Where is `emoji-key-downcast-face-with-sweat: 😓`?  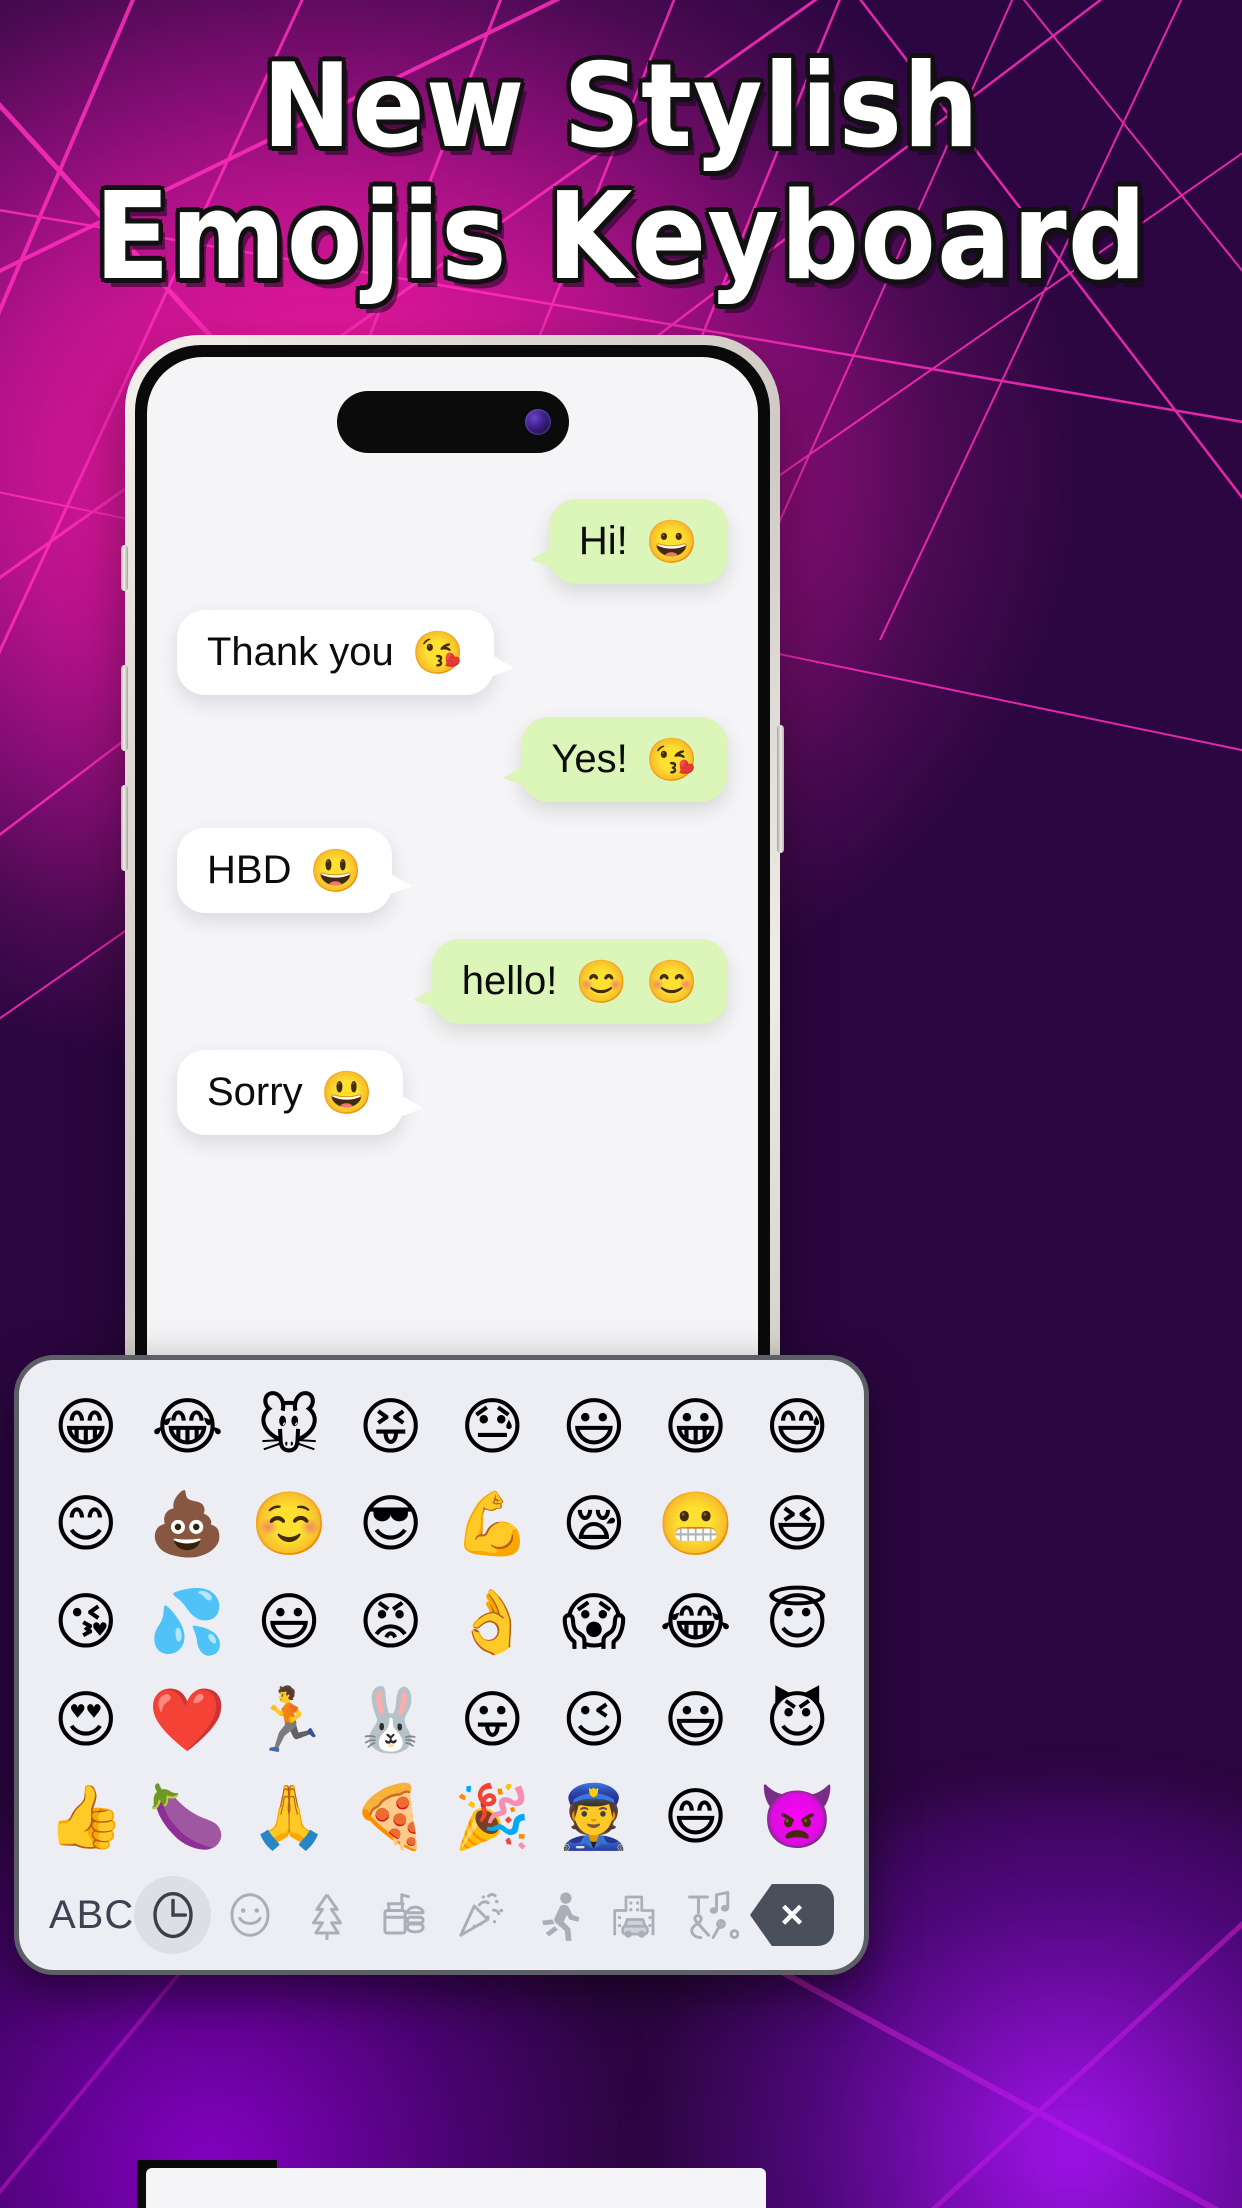 emoji-key-downcast-face-with-sweat: 😓 is located at coordinates (493, 1427).